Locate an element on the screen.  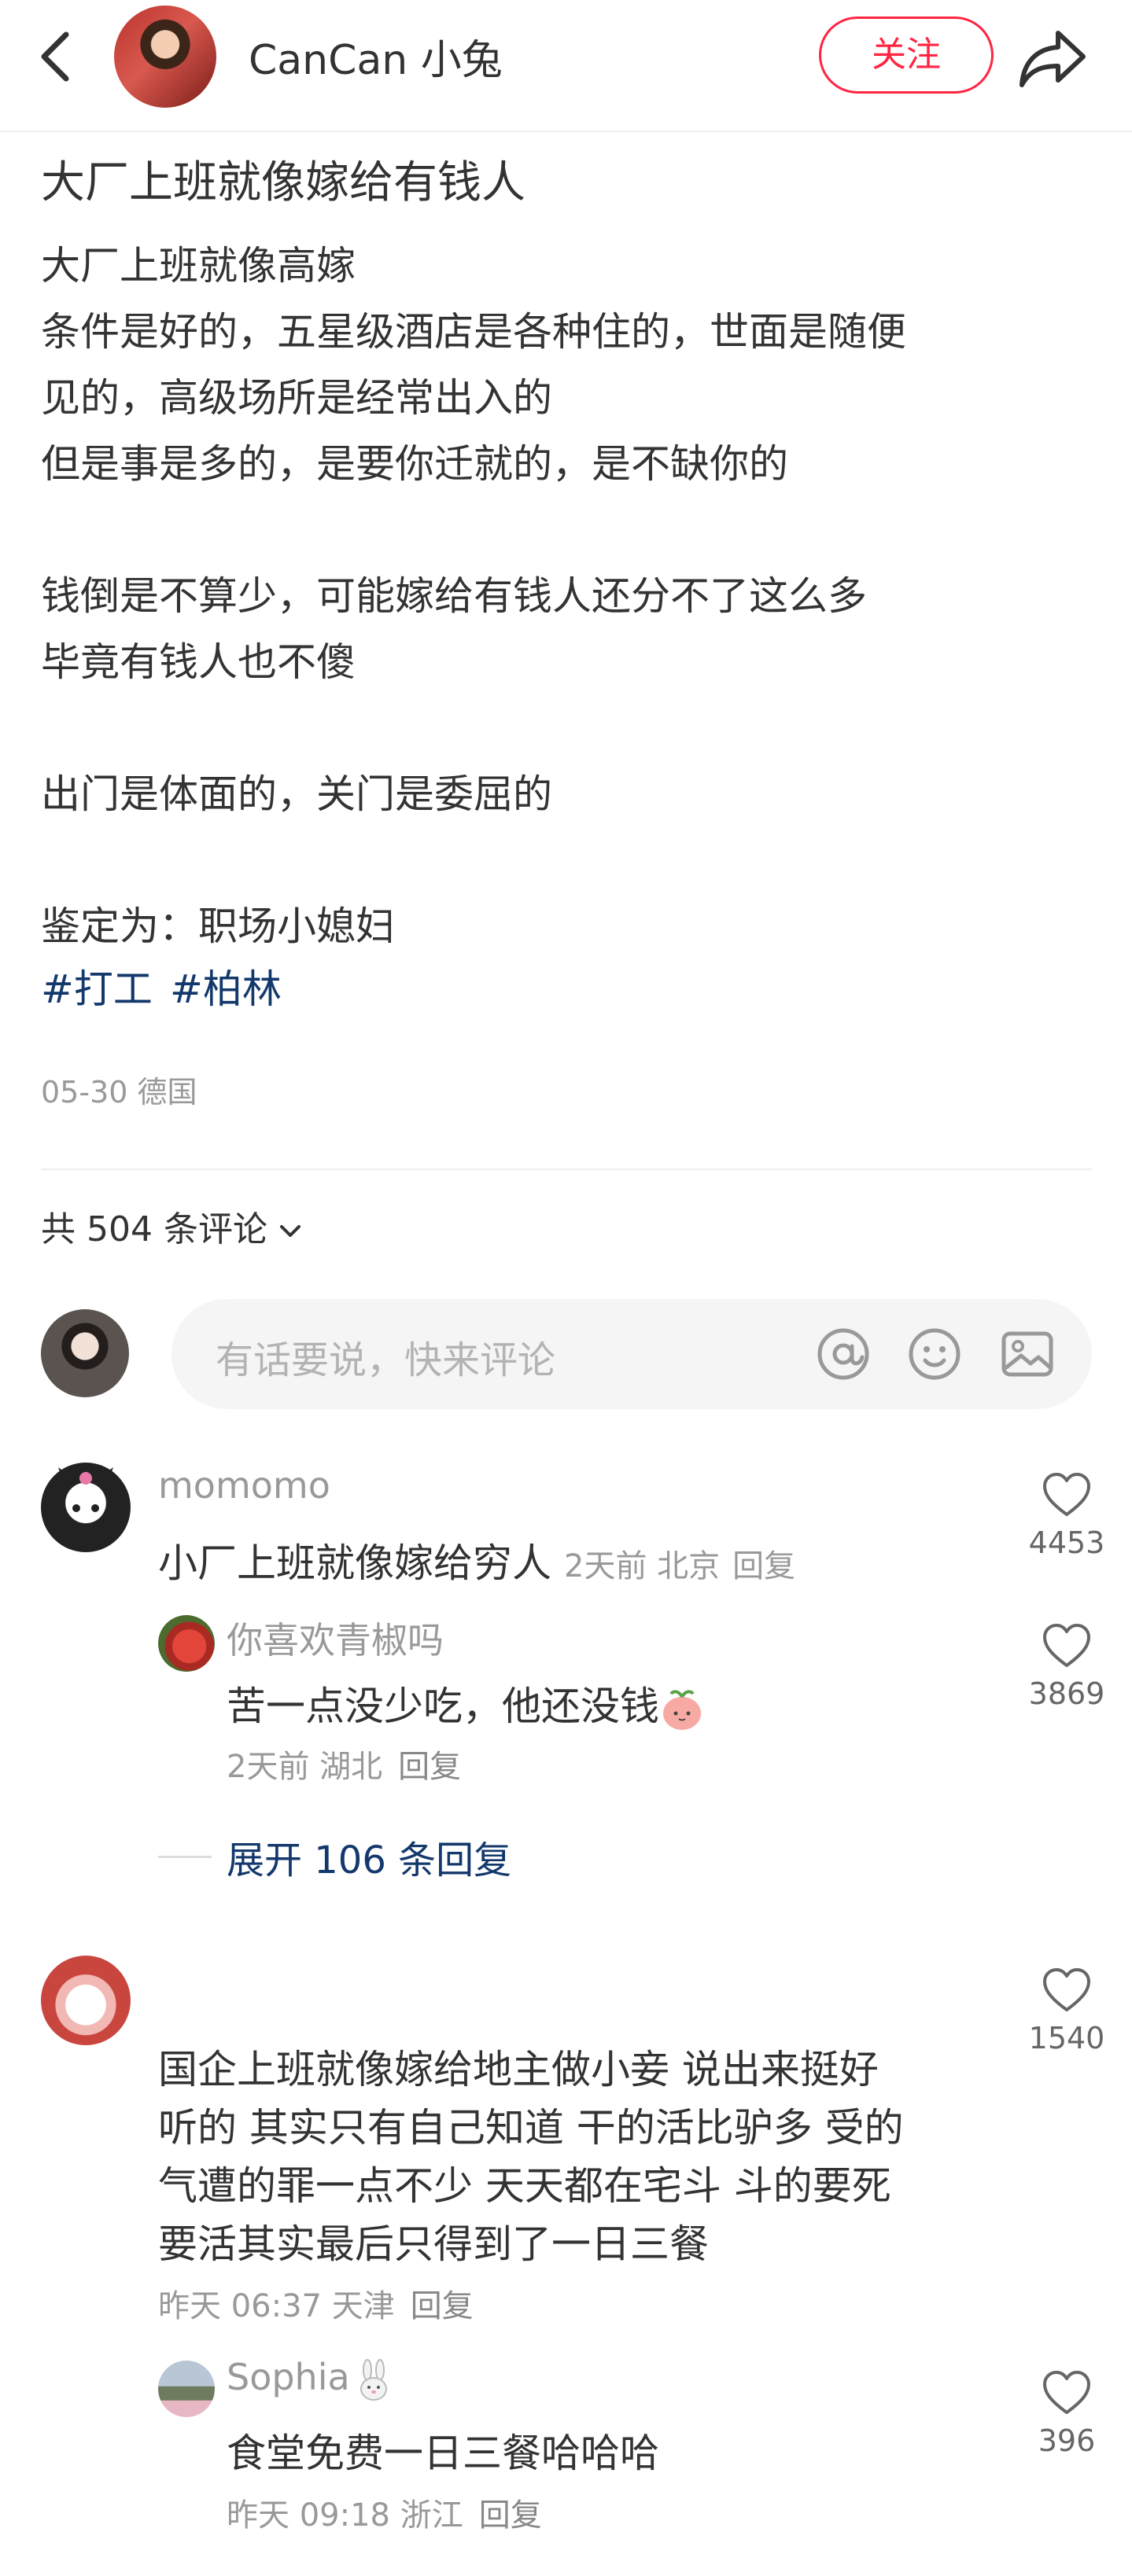
reply-text: 苦一点没少吃，他还没钱 is located at coordinates (466, 1704).